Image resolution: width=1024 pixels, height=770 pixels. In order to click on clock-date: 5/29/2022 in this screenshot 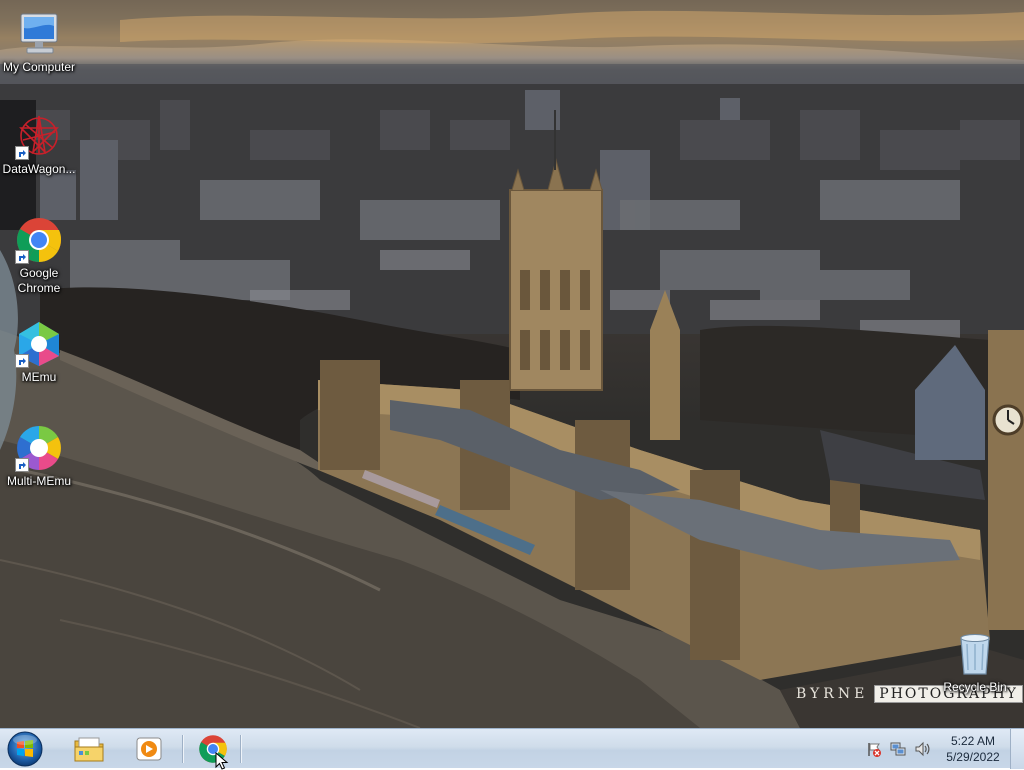, I will do `click(973, 757)`.